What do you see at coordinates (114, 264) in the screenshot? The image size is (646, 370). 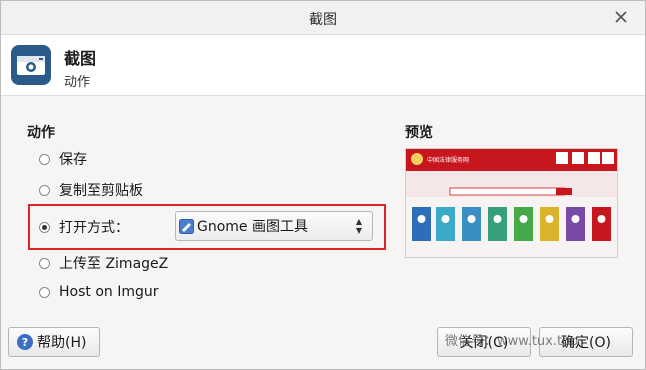 I see `radio-zimagez-label: 上传至 ZimageZ` at bounding box center [114, 264].